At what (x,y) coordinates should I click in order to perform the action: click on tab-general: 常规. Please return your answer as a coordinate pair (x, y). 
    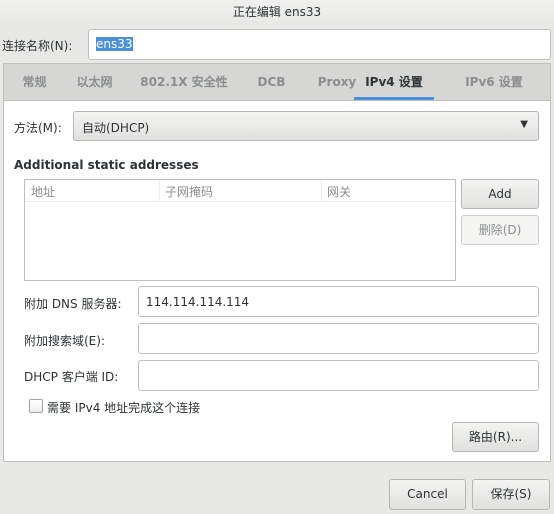
    Looking at the image, I should click on (34, 82).